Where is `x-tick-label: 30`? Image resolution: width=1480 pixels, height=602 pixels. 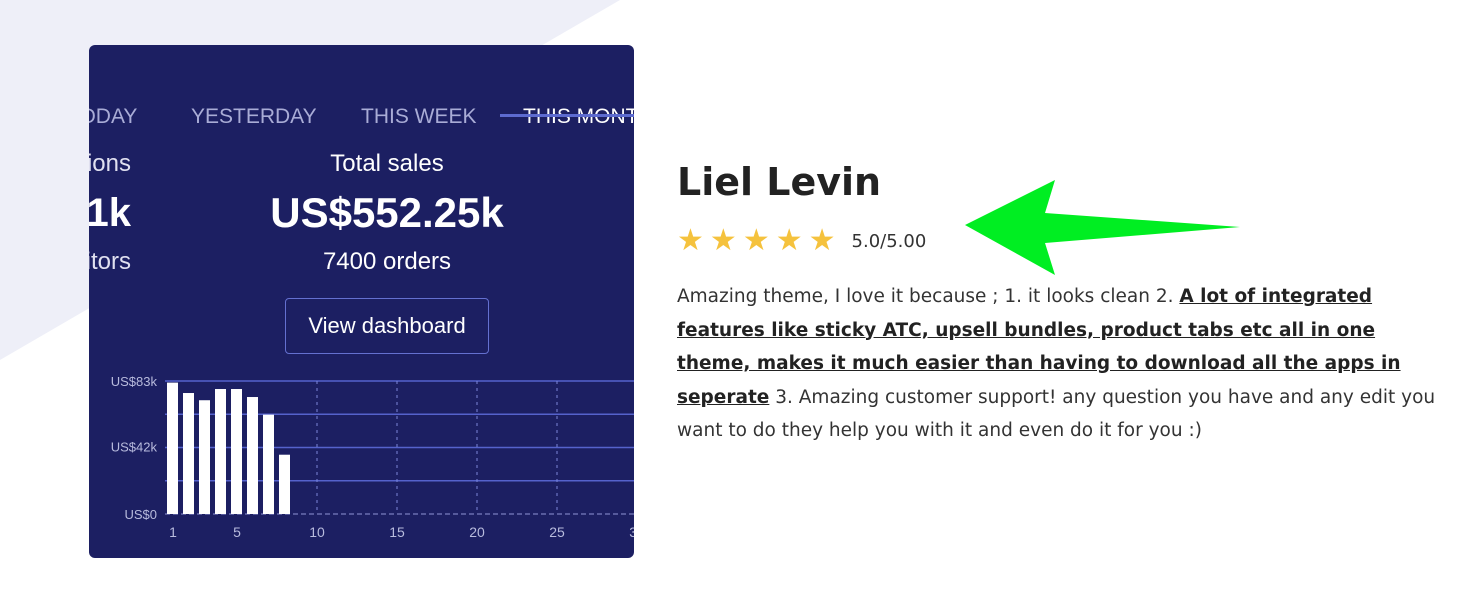 x-tick-label: 30 is located at coordinates (631, 532).